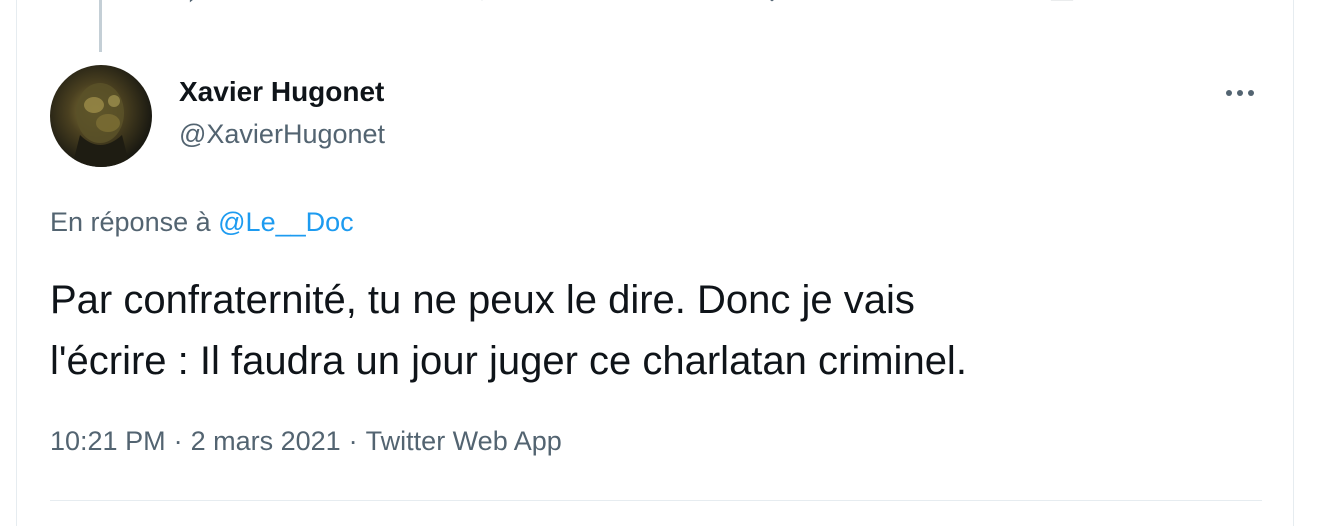 The height and width of the screenshot is (526, 1338). I want to click on thread-connector-line, so click(100, 26).